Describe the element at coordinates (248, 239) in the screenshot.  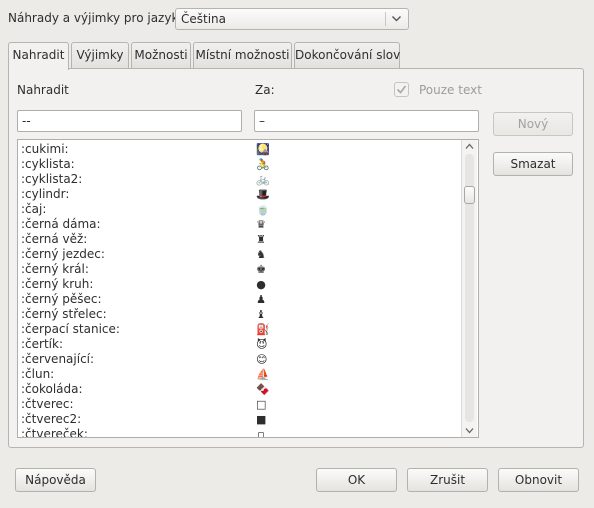
I see `list-item: :černá věž: ♜` at that location.